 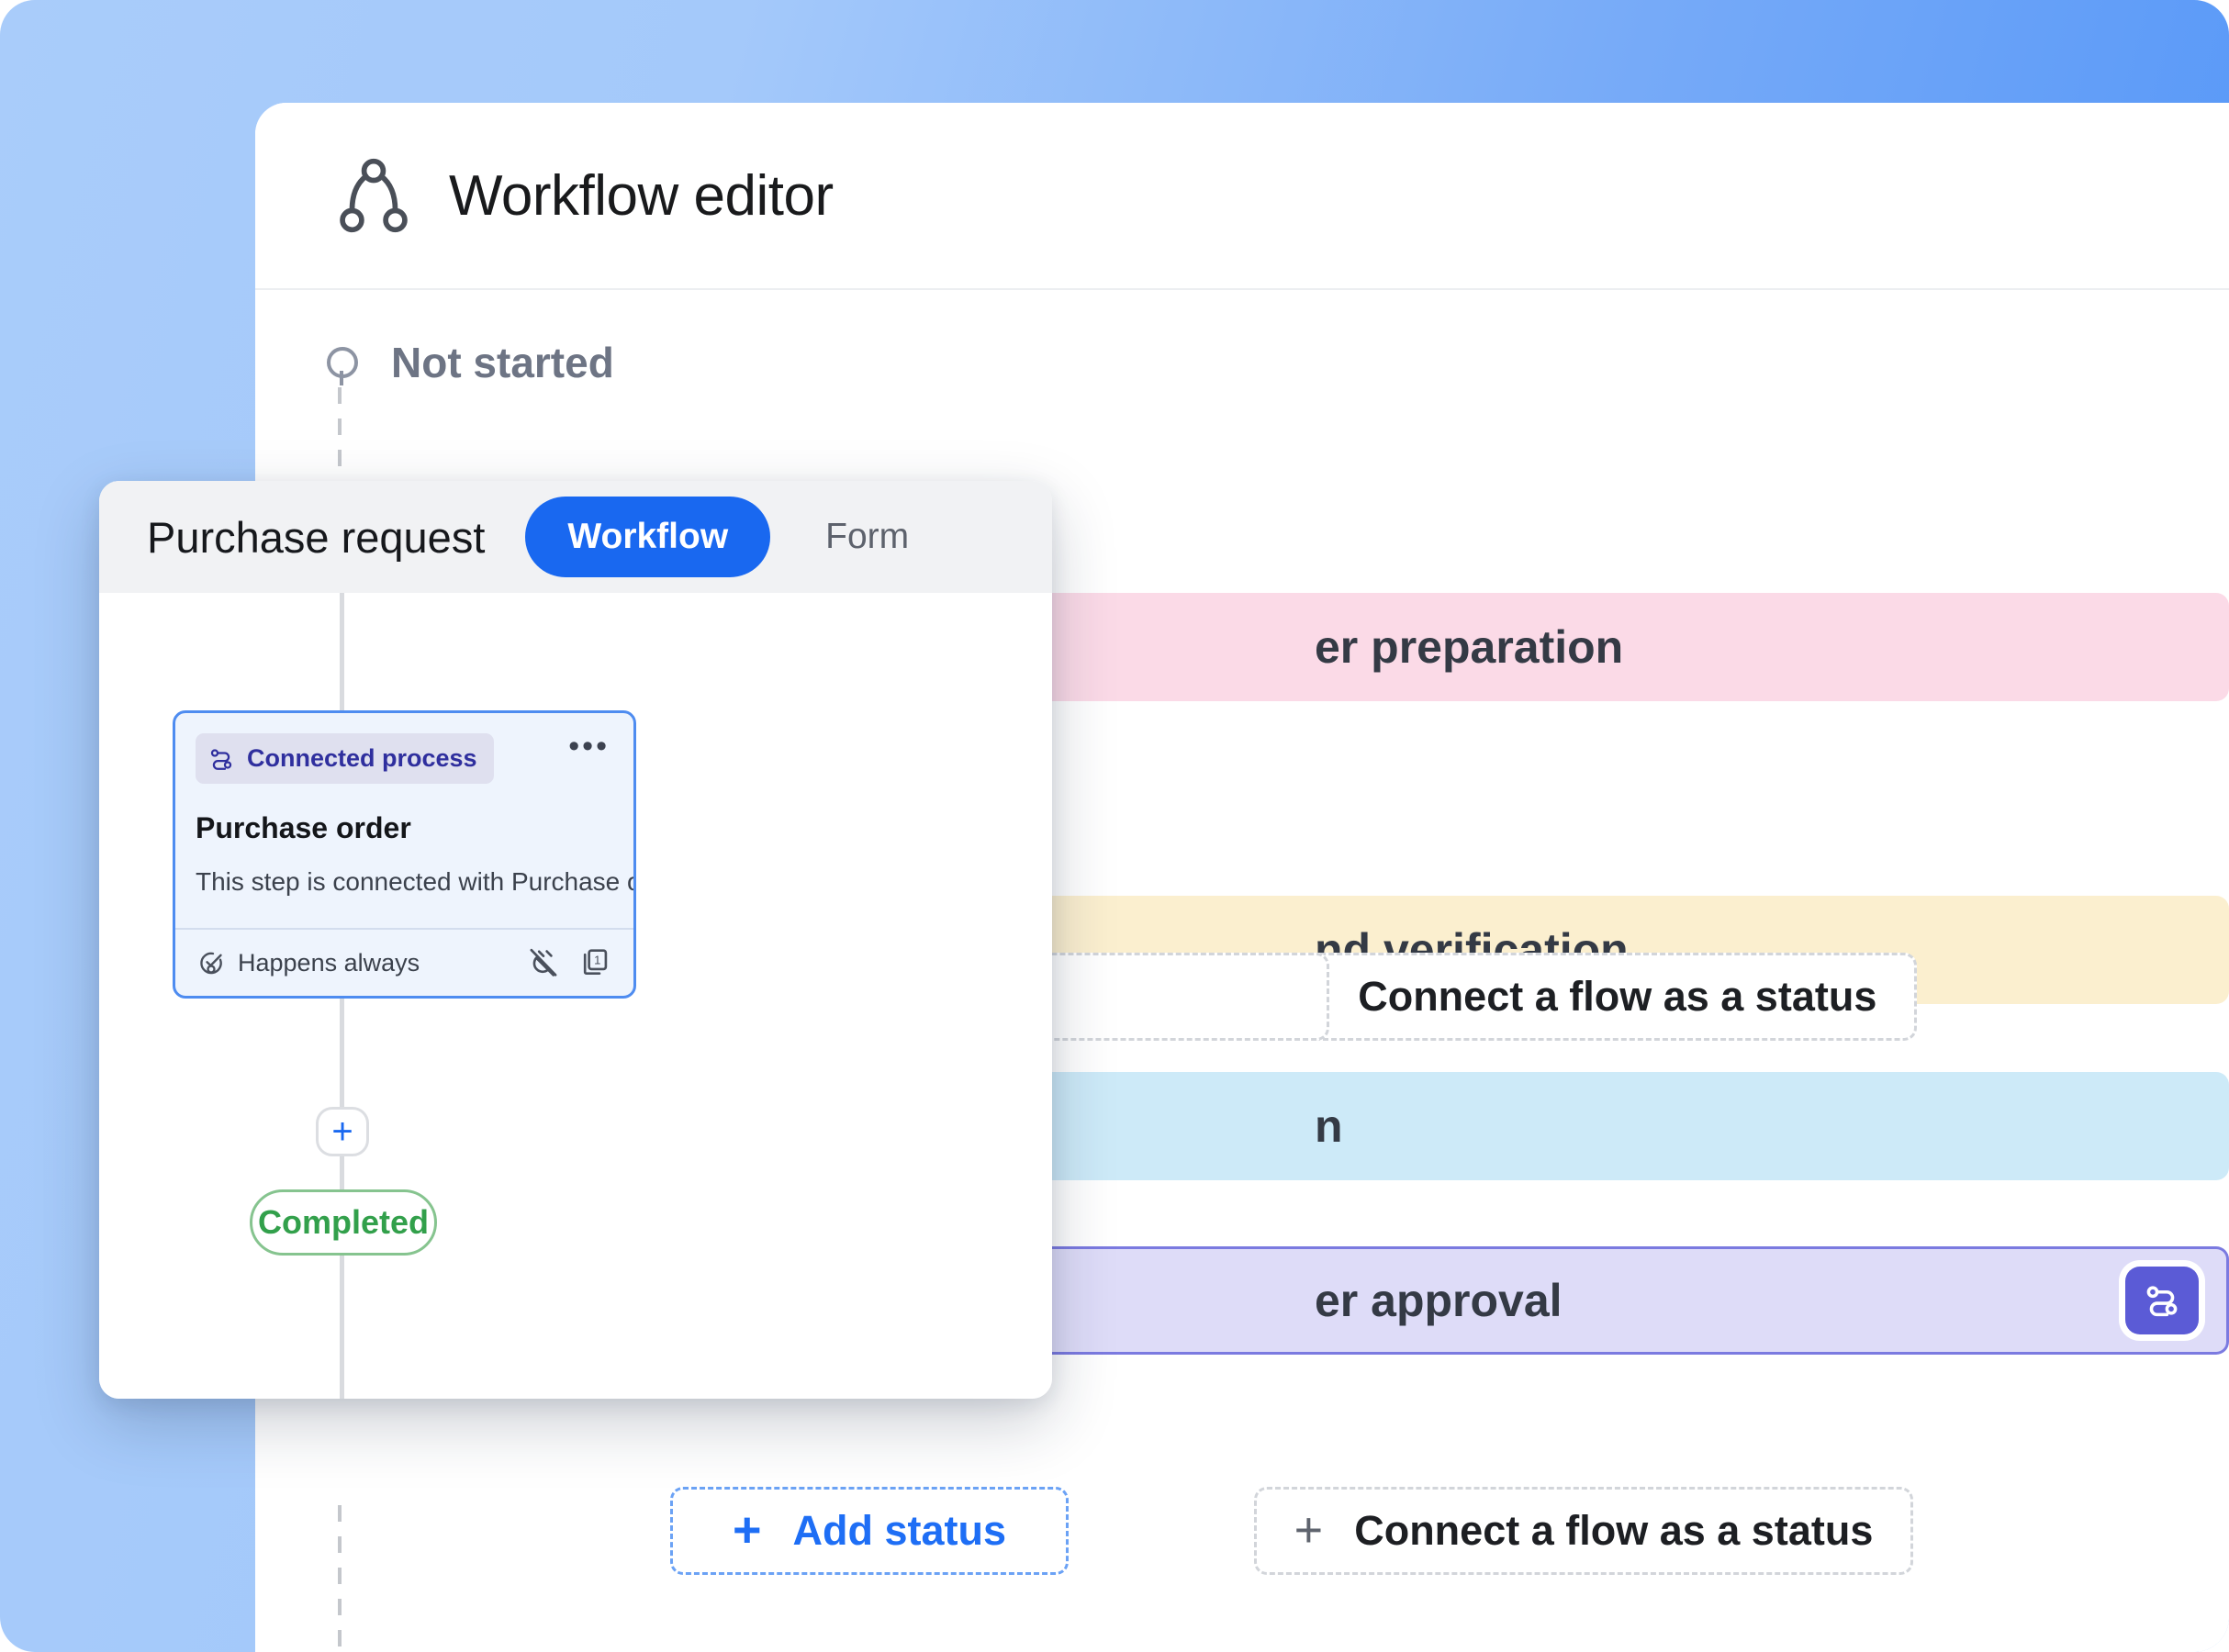 I want to click on add-step-button: +, so click(x=342, y=1132).